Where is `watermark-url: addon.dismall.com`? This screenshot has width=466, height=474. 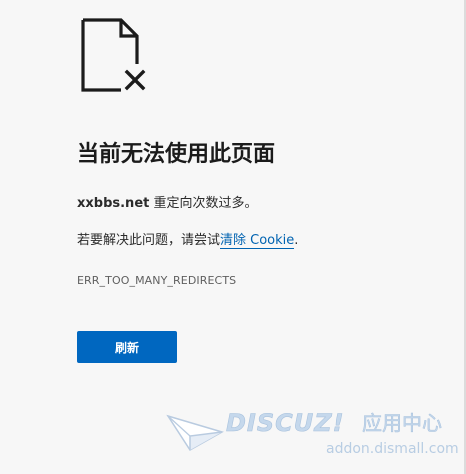 watermark-url: addon.dismall.com is located at coordinates (392, 449).